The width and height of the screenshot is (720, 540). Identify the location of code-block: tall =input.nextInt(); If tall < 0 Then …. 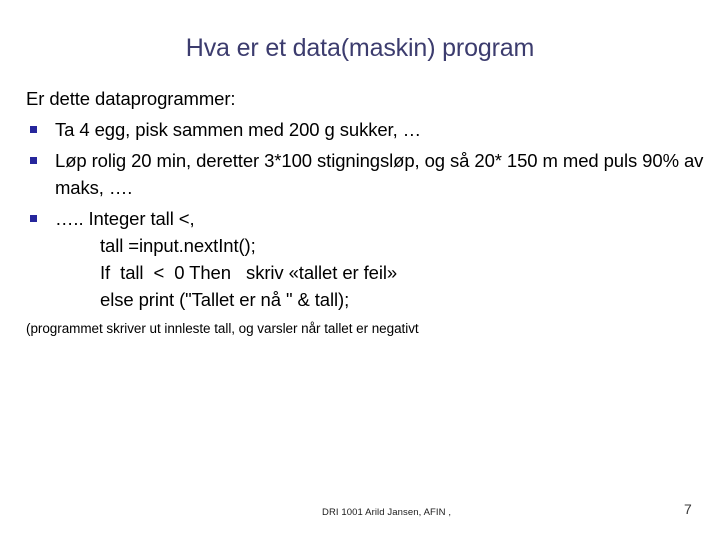
(373, 272).